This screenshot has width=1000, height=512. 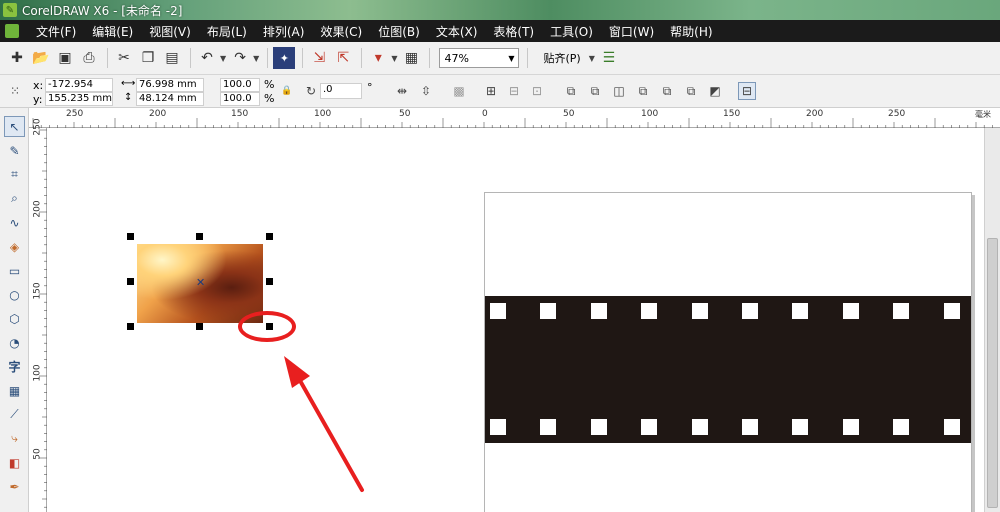 What do you see at coordinates (14, 414) in the screenshot?
I see `dimension-tool-icon: ⟋` at bounding box center [14, 414].